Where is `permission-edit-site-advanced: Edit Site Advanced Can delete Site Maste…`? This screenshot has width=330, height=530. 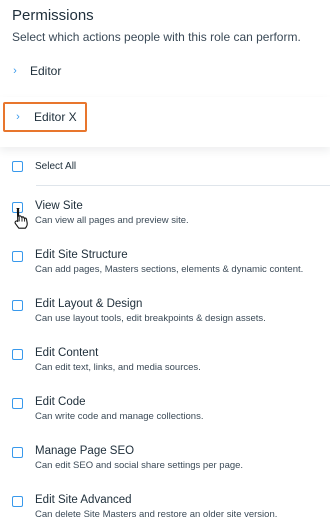 permission-edit-site-advanced: Edit Site Advanced Can delete Site Maste… is located at coordinates (144, 507).